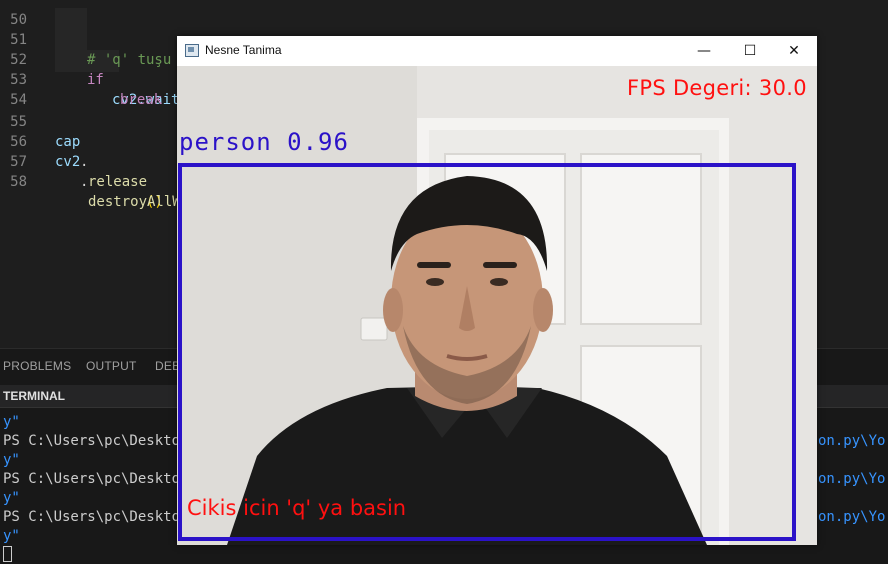 The height and width of the screenshot is (564, 888). I want to click on code-line: 53 break, so click(81, 79).